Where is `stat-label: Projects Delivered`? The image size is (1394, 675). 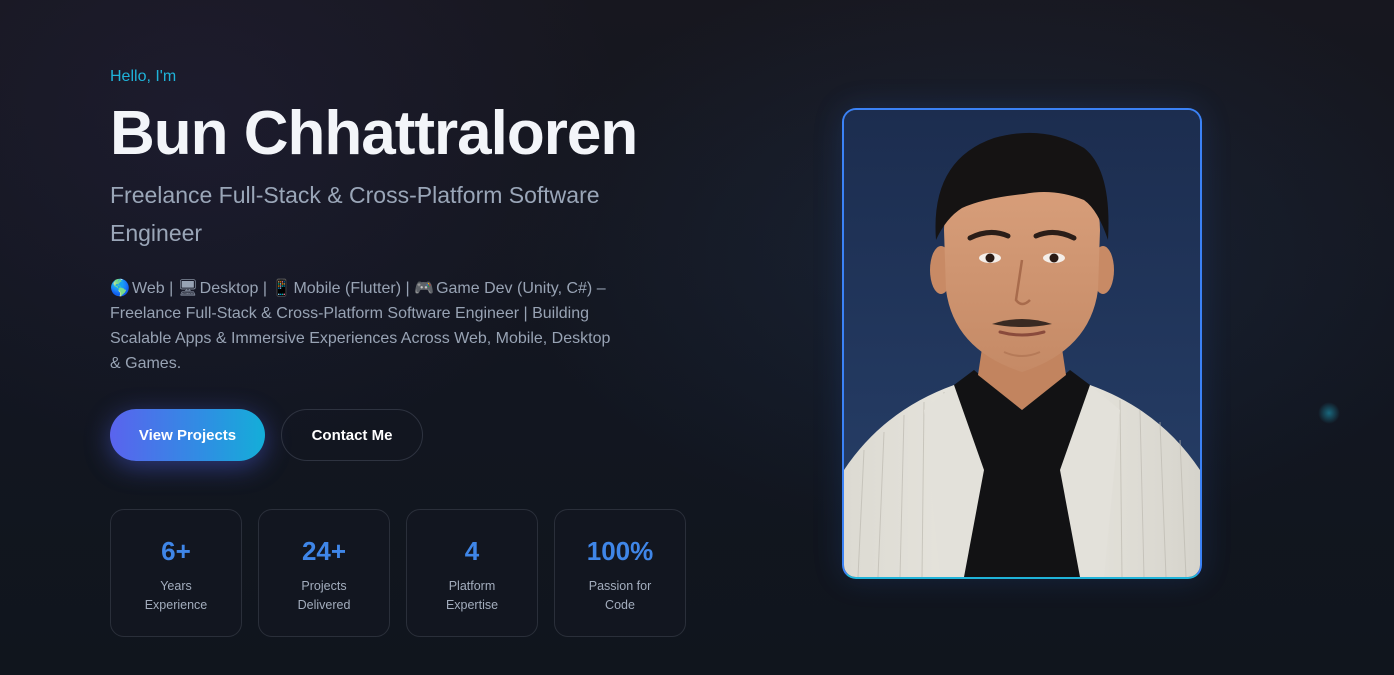 stat-label: Projects Delivered is located at coordinates (324, 595).